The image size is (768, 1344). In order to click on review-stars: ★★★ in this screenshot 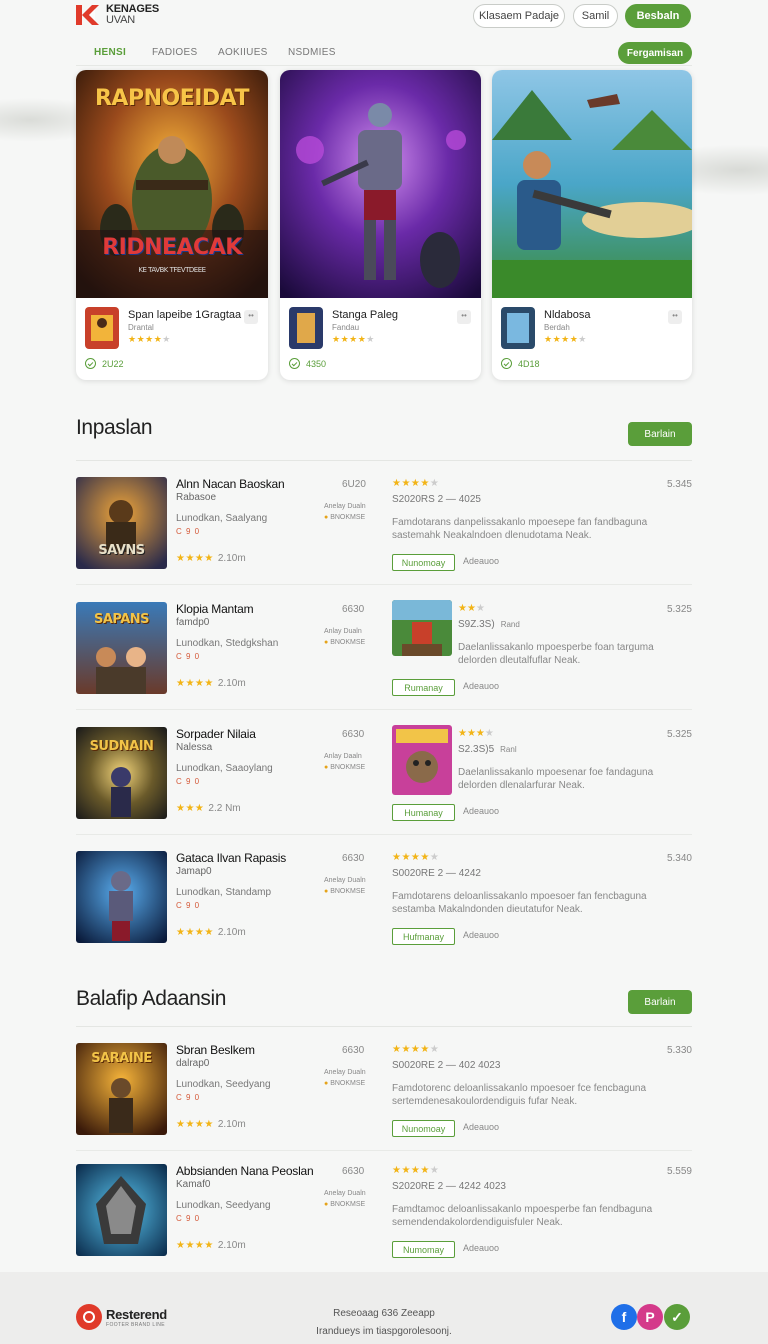, I will do `click(471, 608)`.